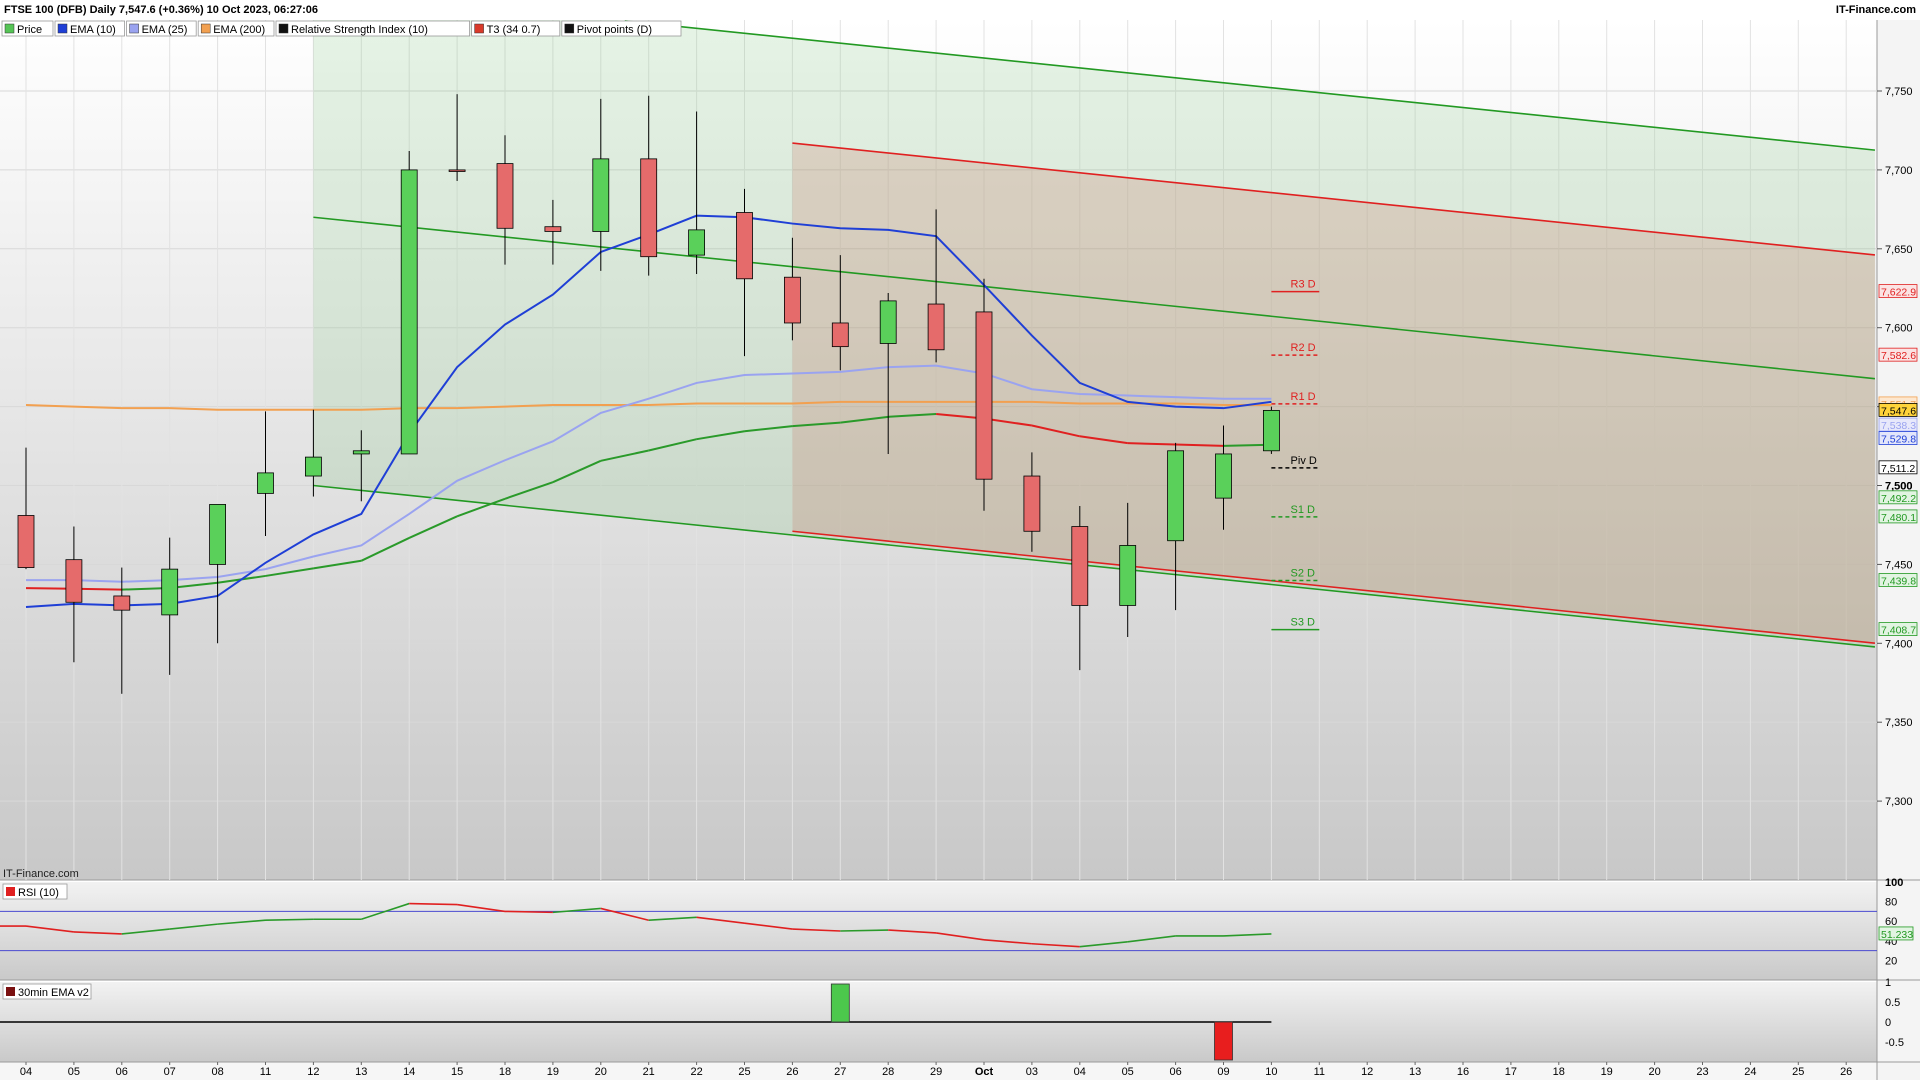  What do you see at coordinates (1891, 903) in the screenshot?
I see `rsi-tick-label: 80` at bounding box center [1891, 903].